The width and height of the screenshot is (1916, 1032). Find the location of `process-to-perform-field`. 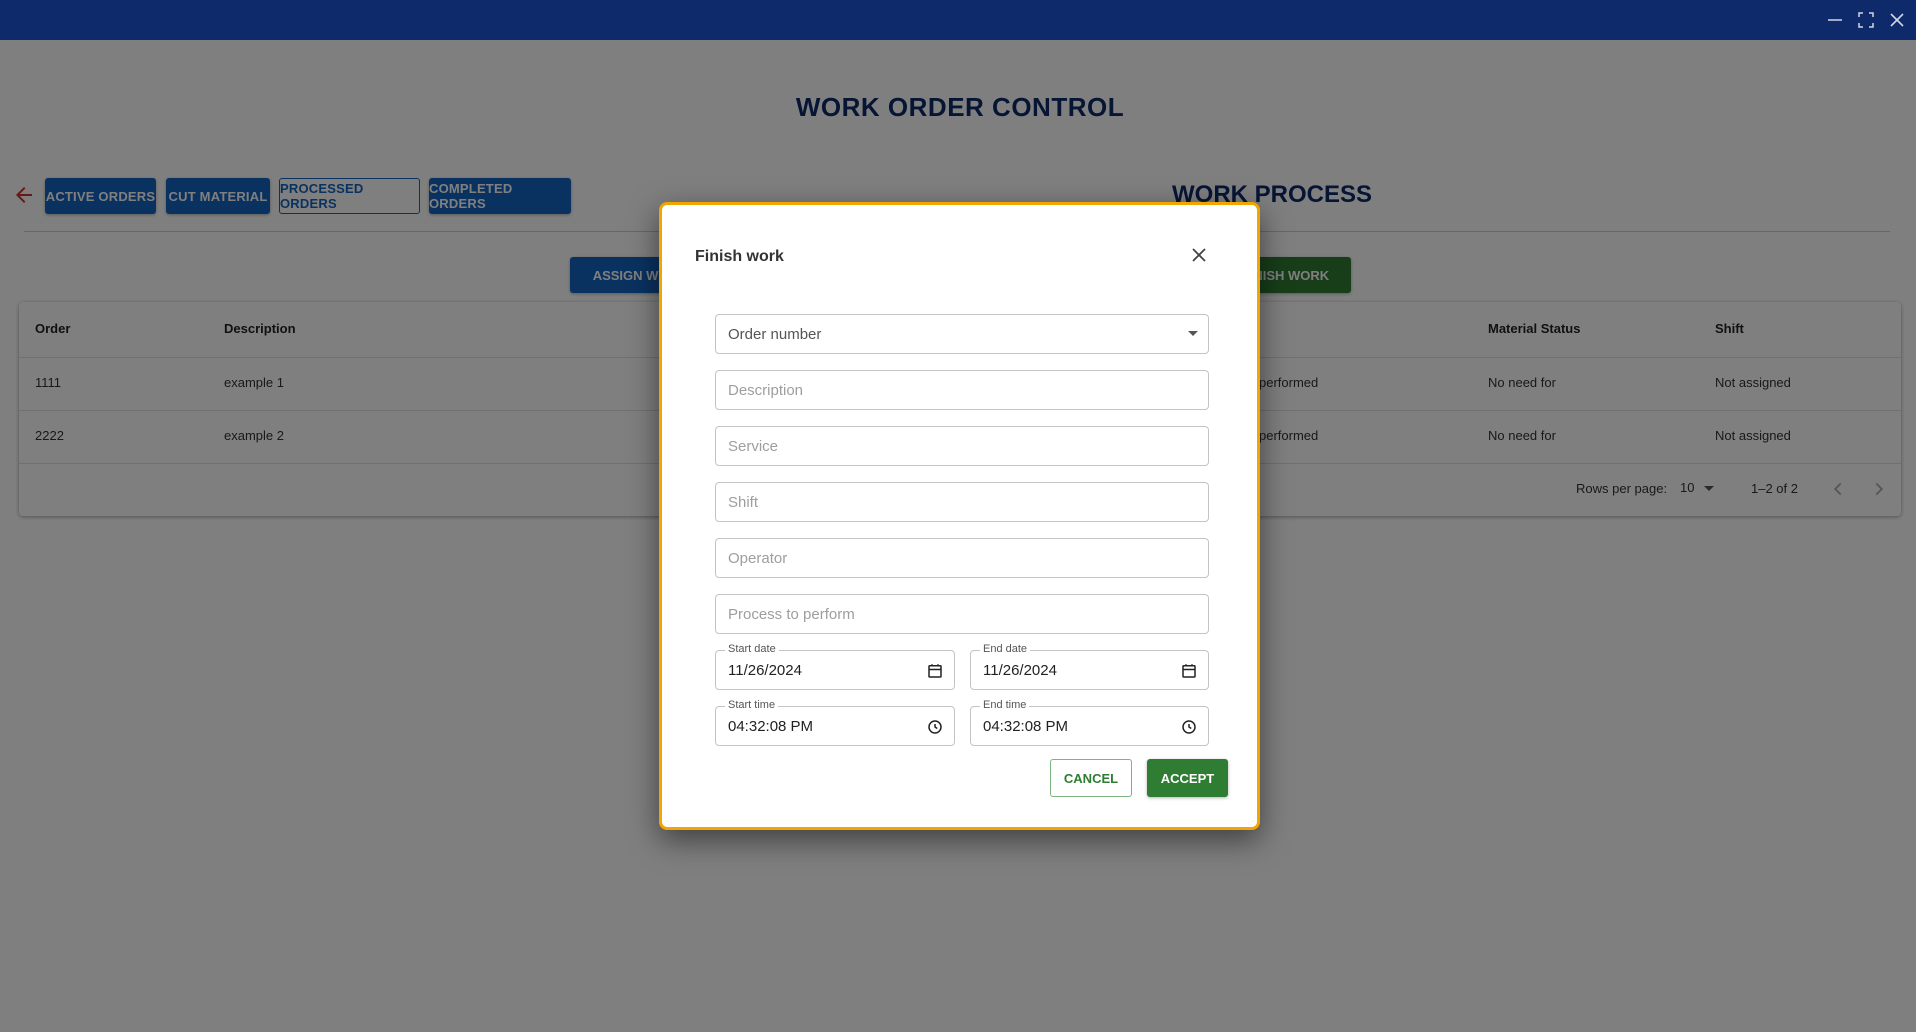

process-to-perform-field is located at coordinates (962, 614).